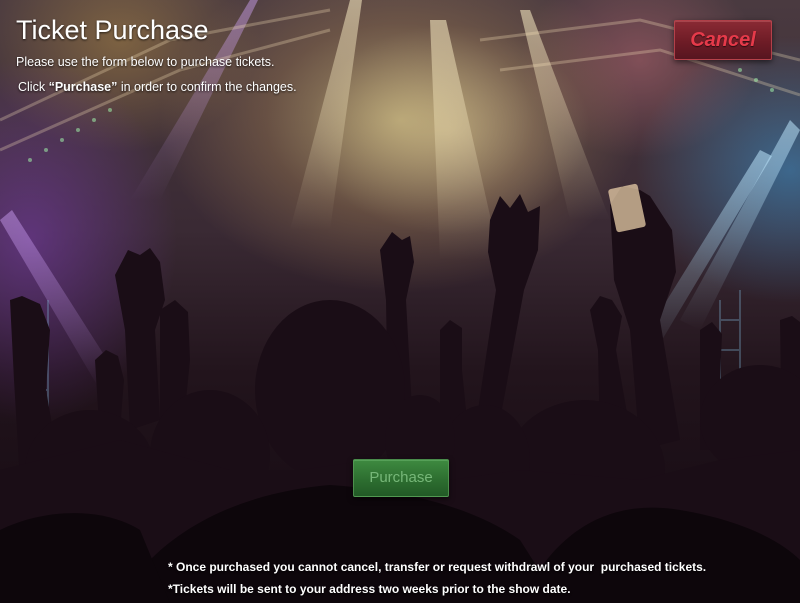  Describe the element at coordinates (207, 87) in the screenshot. I see `instruction-suffix: in order to confirm the changes.` at that location.